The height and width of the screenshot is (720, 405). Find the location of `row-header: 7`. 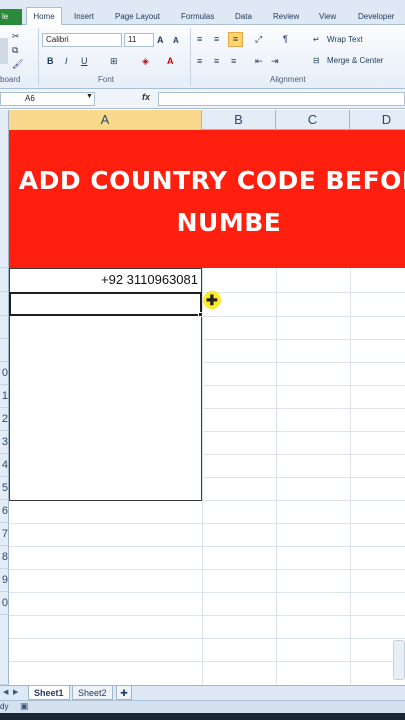

row-header: 7 is located at coordinates (4, 534).